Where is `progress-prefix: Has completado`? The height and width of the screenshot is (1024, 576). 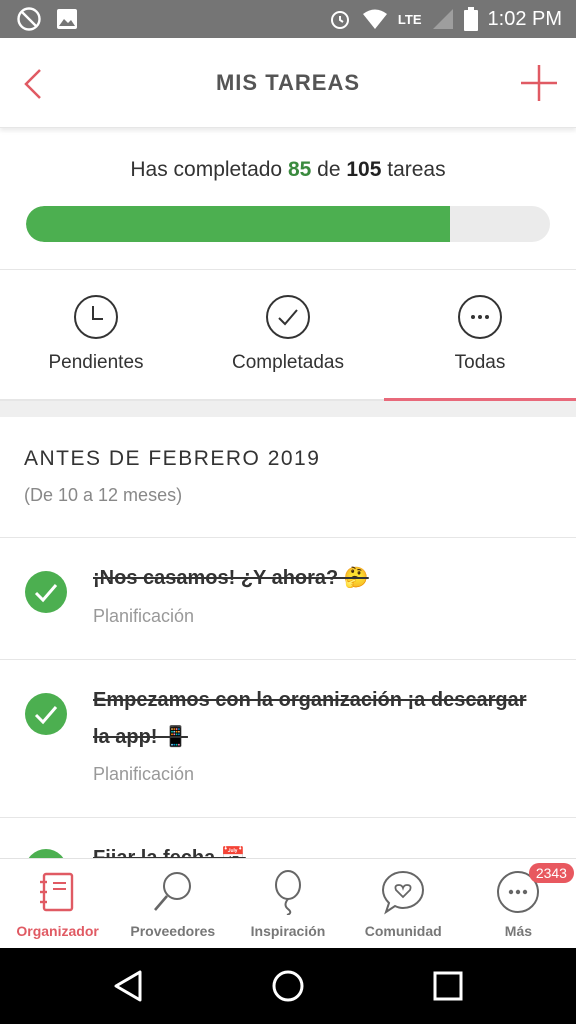 progress-prefix: Has completado is located at coordinates (206, 169).